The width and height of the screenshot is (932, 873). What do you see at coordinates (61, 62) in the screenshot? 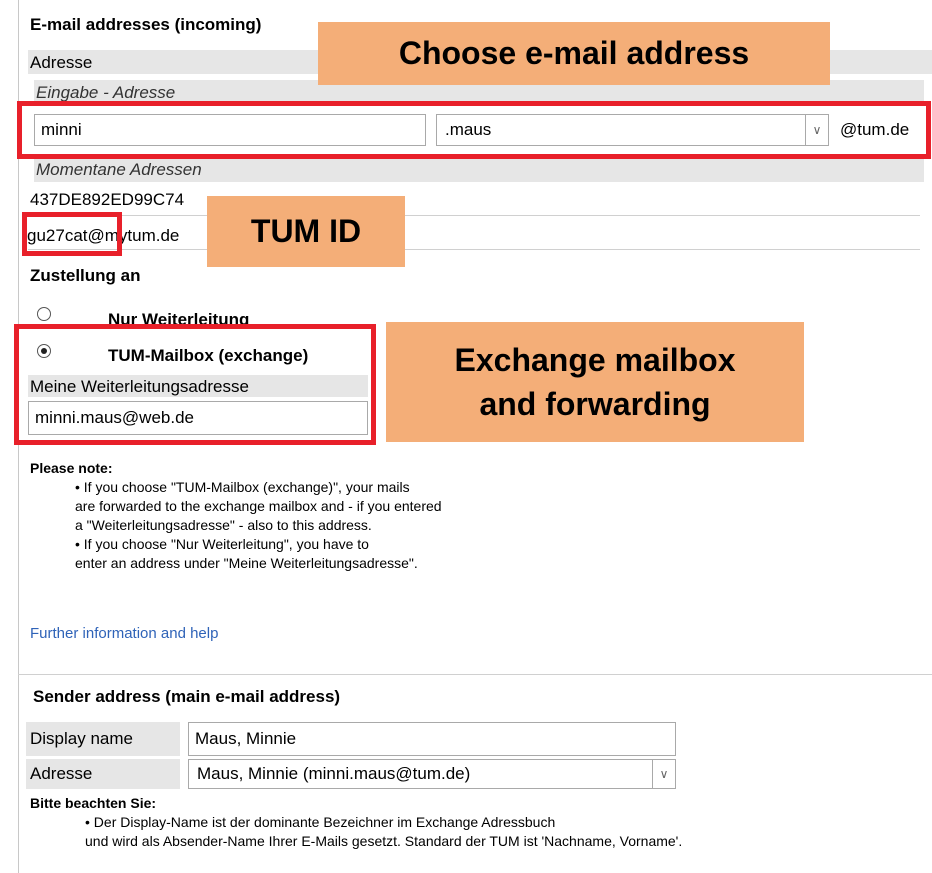
I see `adresse-label: Adresse` at bounding box center [61, 62].